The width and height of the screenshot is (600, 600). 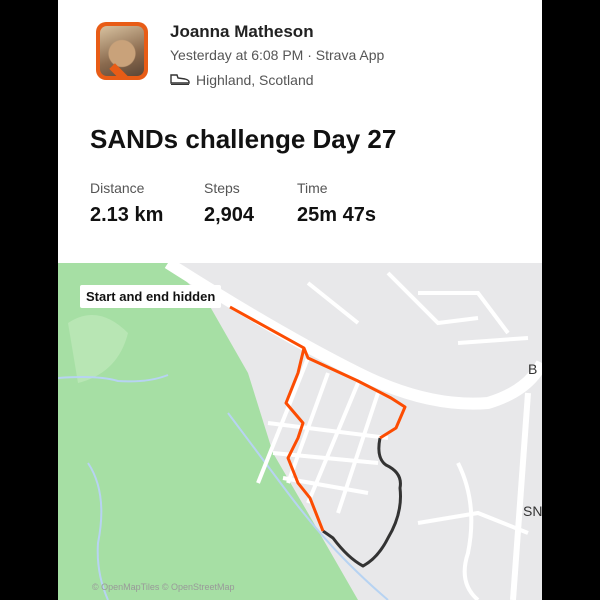 I want to click on stat-value: 25m 47s, so click(x=336, y=215).